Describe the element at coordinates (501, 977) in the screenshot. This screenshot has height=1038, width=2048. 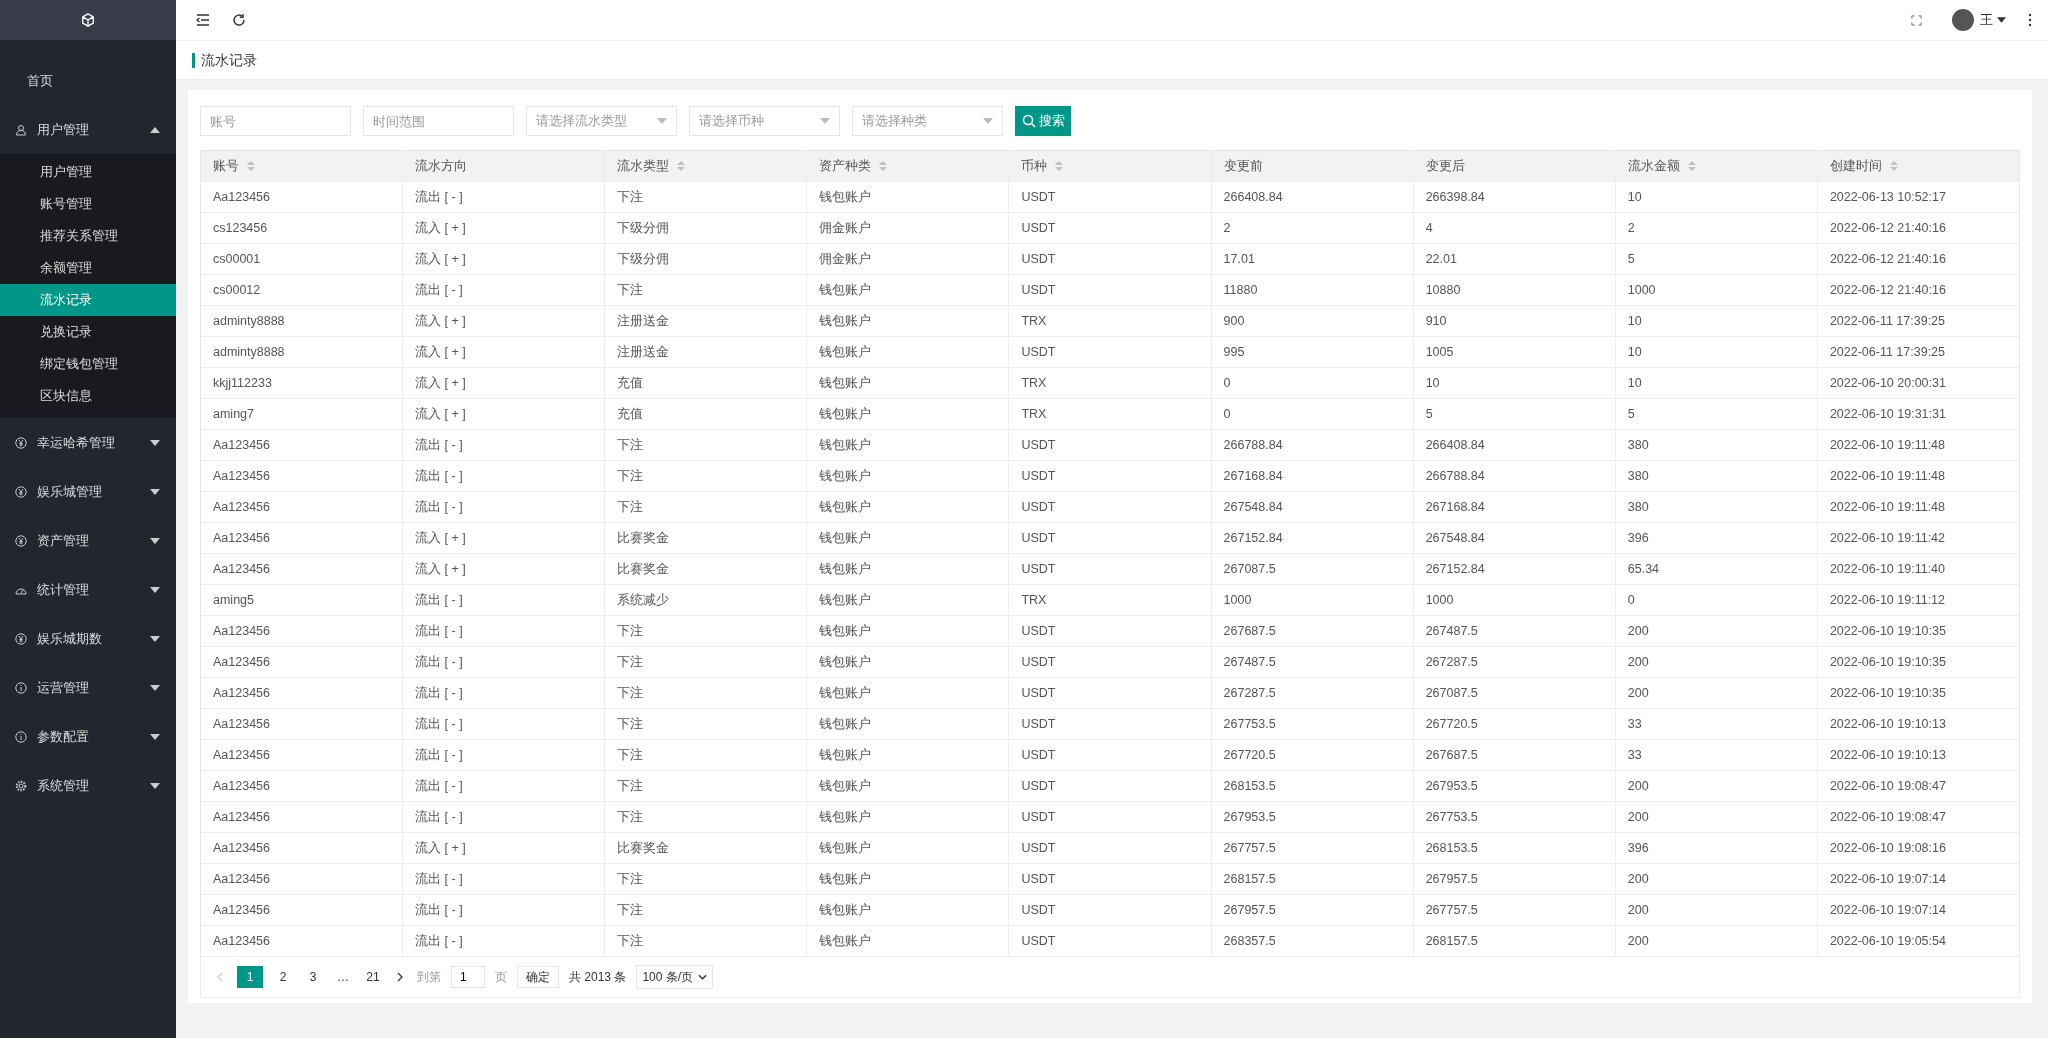
I see `page-unit: 页` at that location.